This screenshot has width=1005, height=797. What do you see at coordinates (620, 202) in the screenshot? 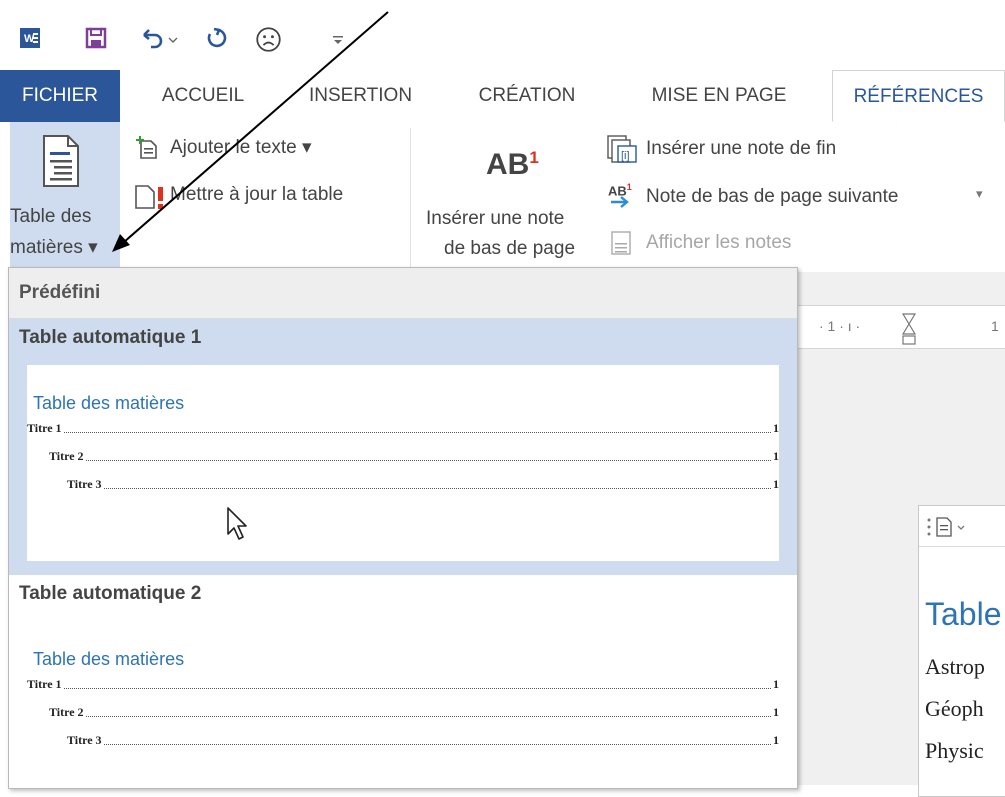
I see `next-arrow-icon` at bounding box center [620, 202].